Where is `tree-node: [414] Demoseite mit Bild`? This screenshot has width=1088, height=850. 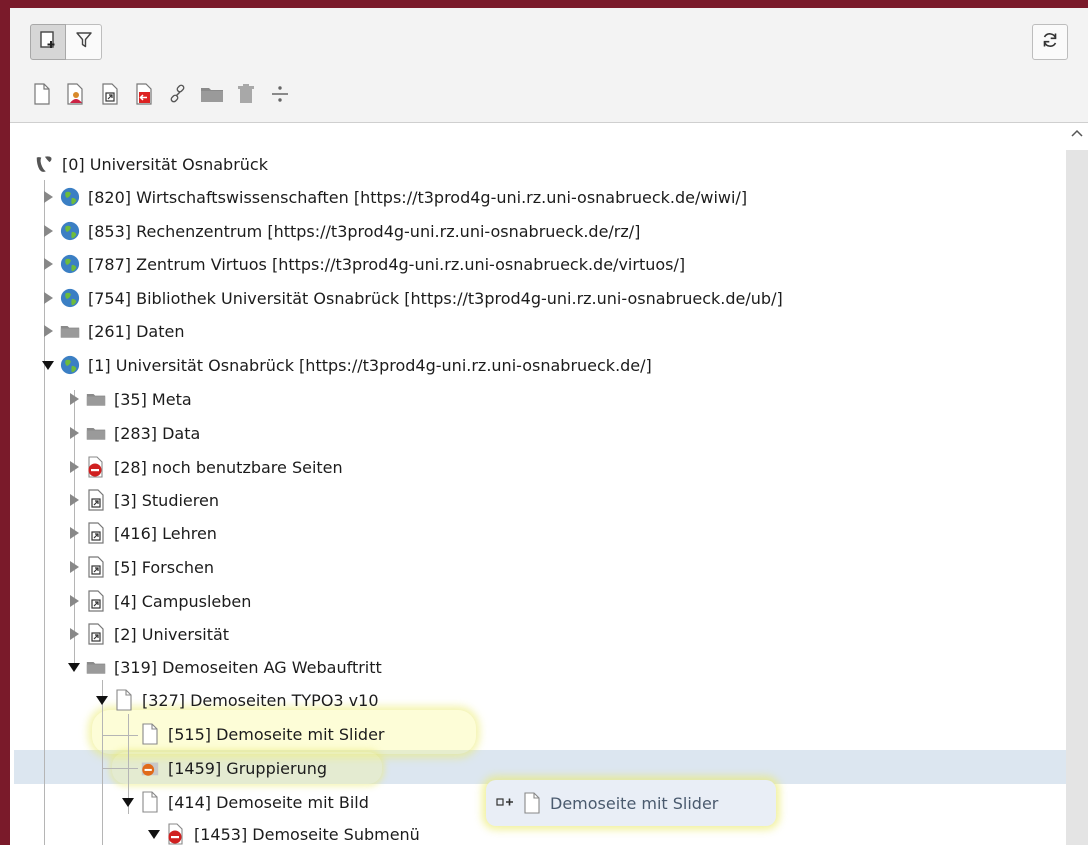
tree-node: [414] Demoseite mit Bild is located at coordinates (244, 802).